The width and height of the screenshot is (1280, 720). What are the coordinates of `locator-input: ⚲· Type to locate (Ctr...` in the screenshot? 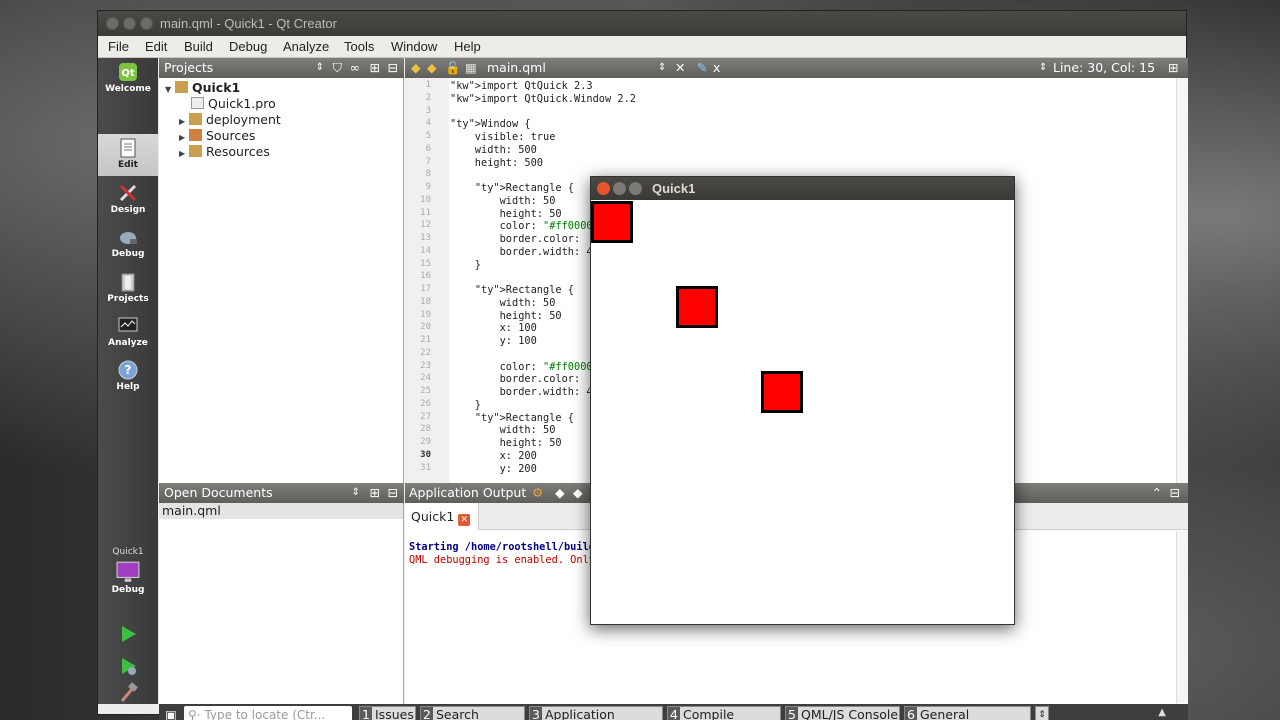 It's located at (268, 713).